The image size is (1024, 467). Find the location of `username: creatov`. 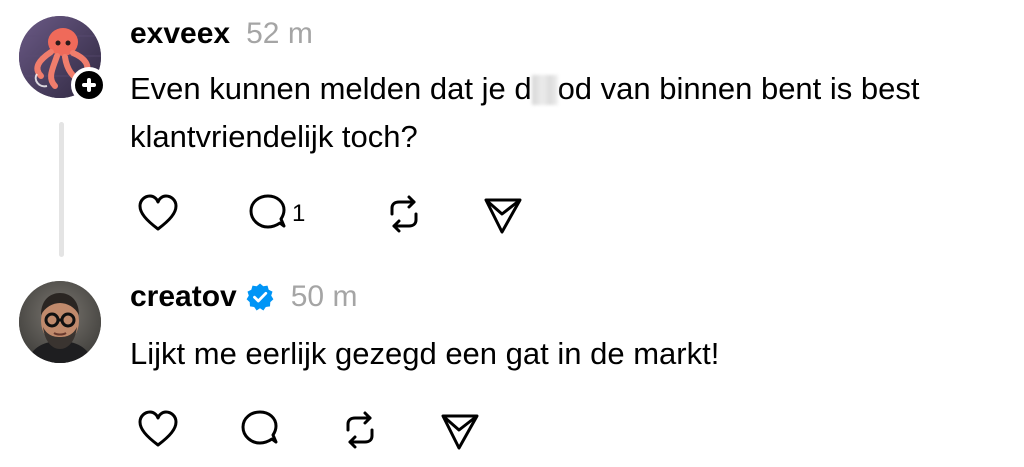

username: creatov is located at coordinates (183, 297).